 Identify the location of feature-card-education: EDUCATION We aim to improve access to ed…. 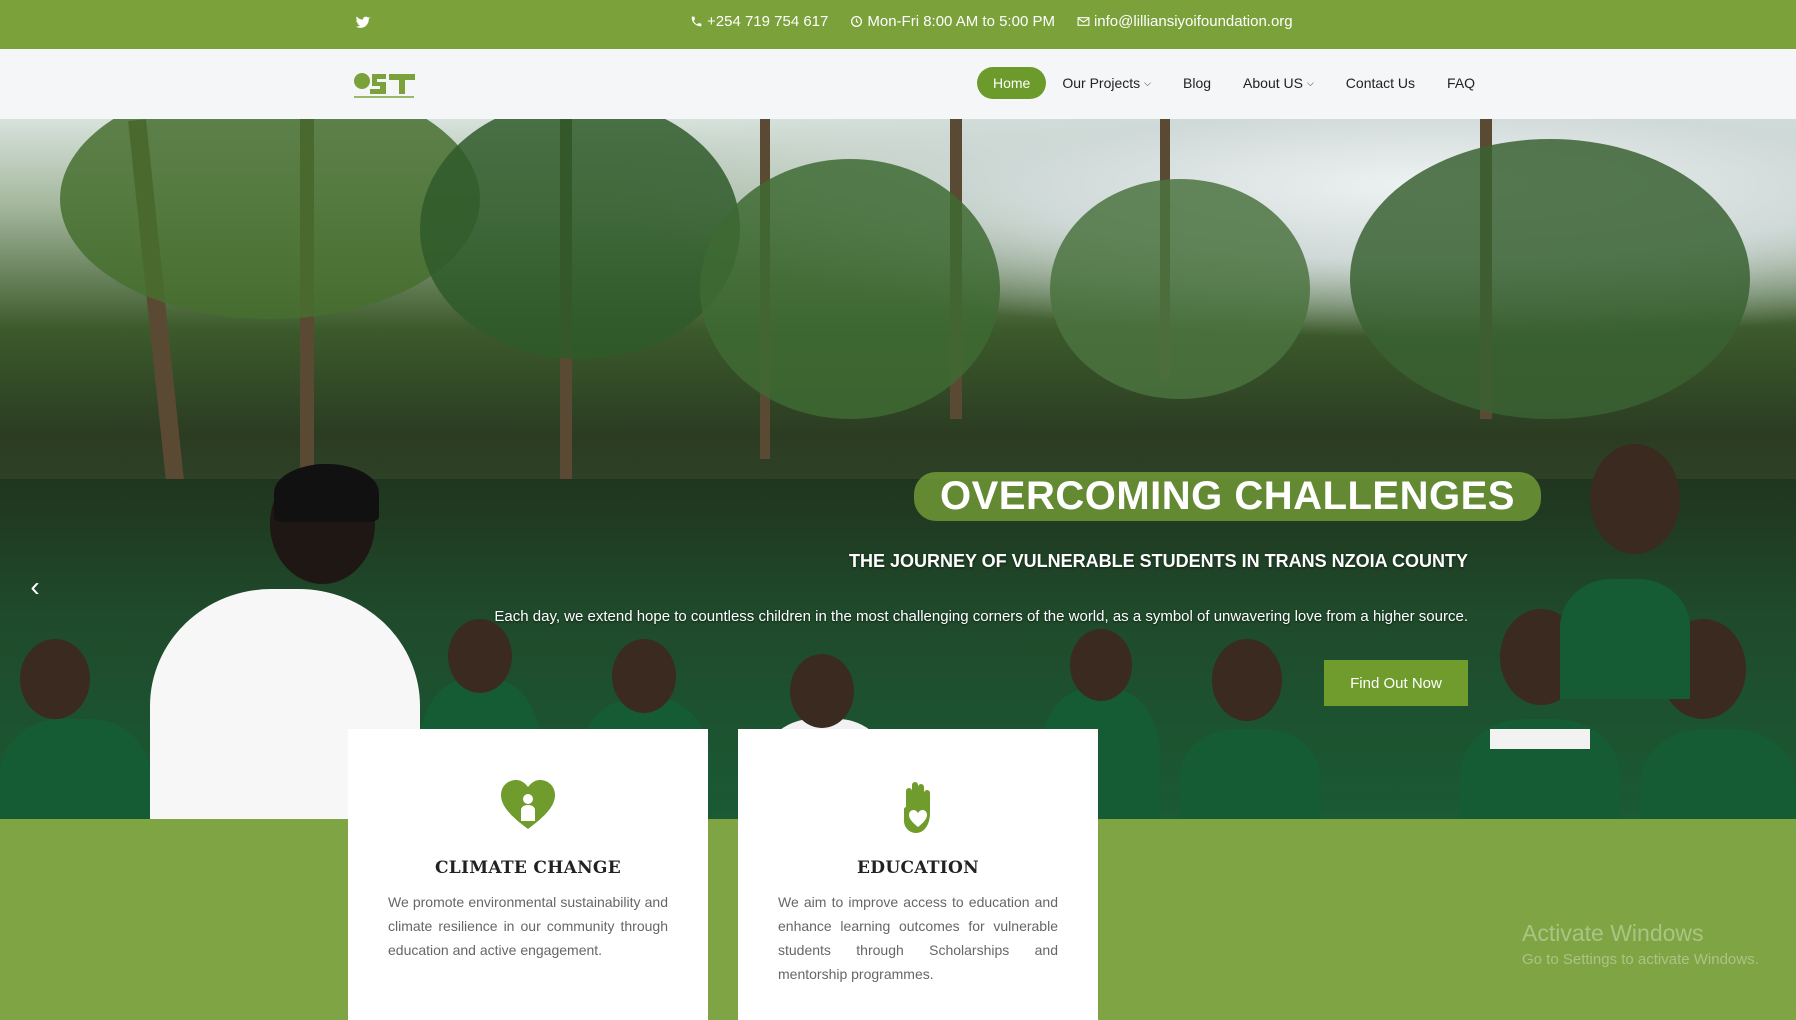
(918, 874).